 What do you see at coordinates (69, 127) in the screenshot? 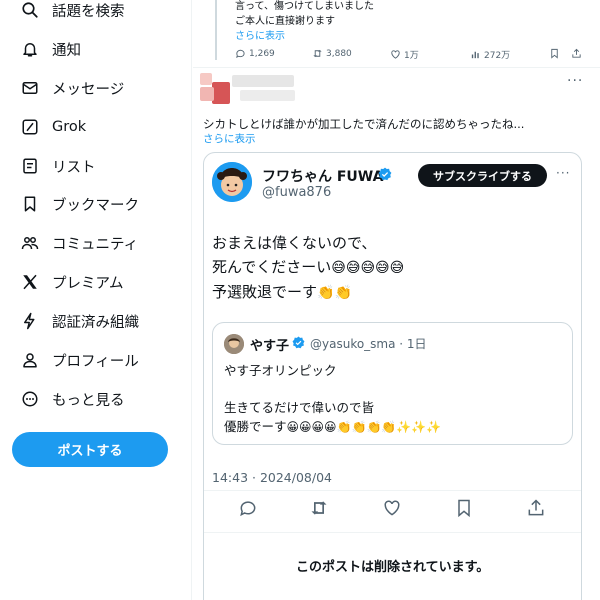
I see `sidebar-item-label: Grok` at bounding box center [69, 127].